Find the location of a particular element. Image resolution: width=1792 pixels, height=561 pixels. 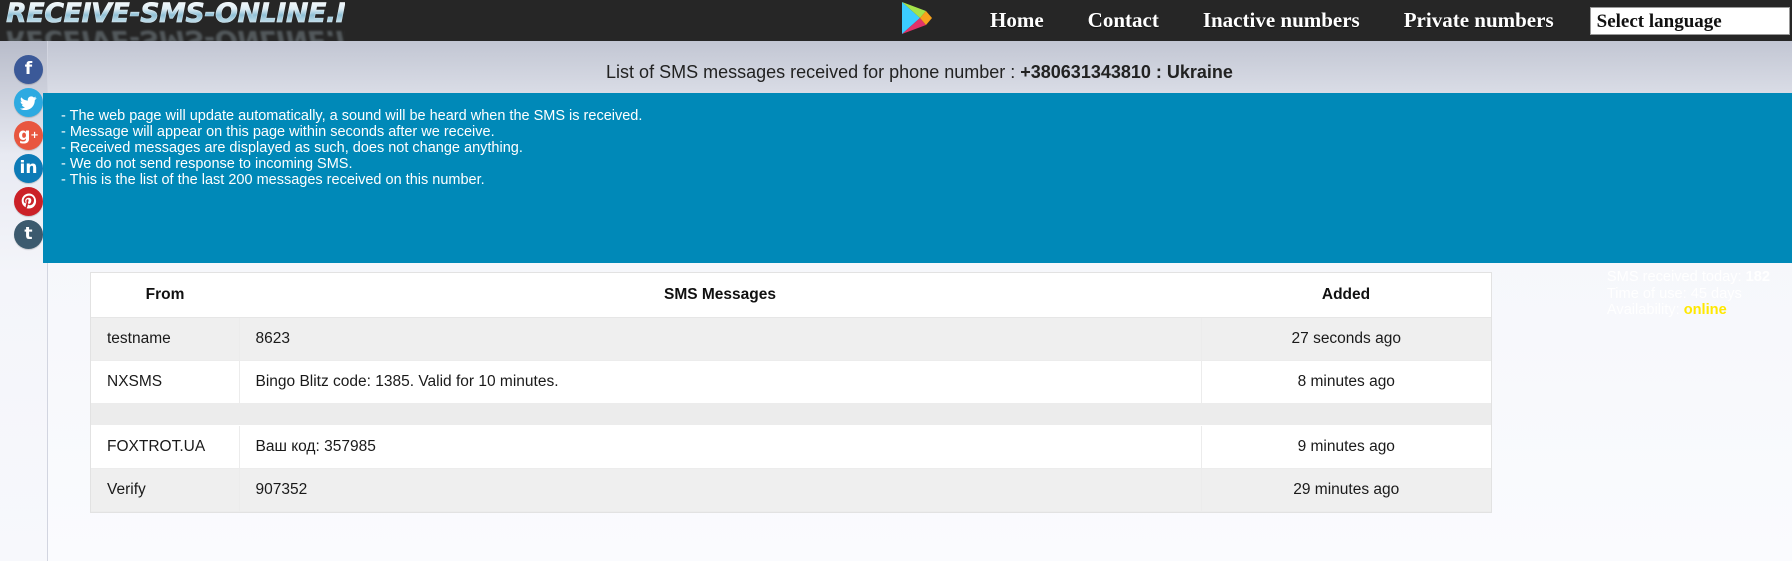

stat-time-of-use-label: Time of use: is located at coordinates (1648, 293).